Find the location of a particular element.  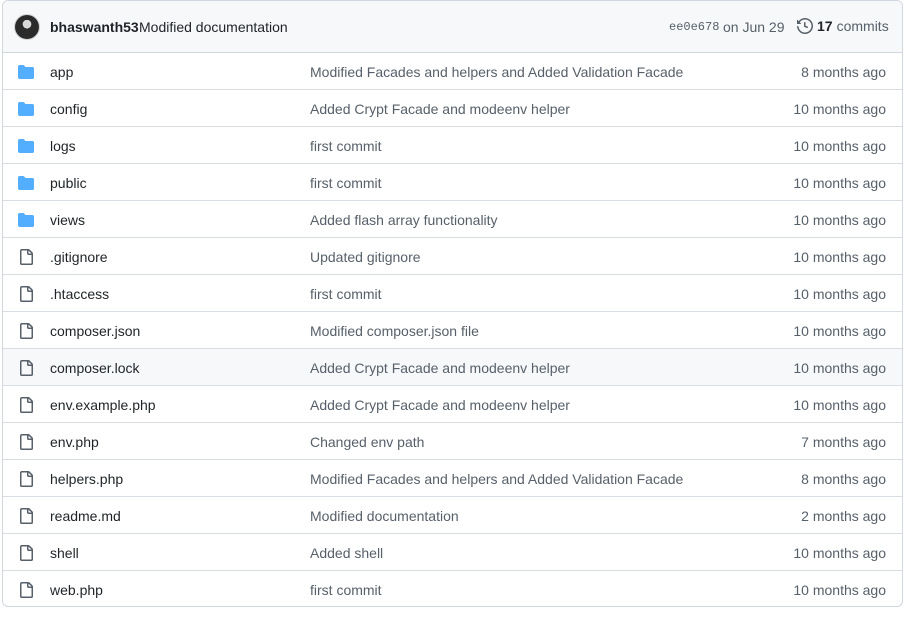

file-commit-message-link: Added flash array functionality is located at coordinates (404, 220).